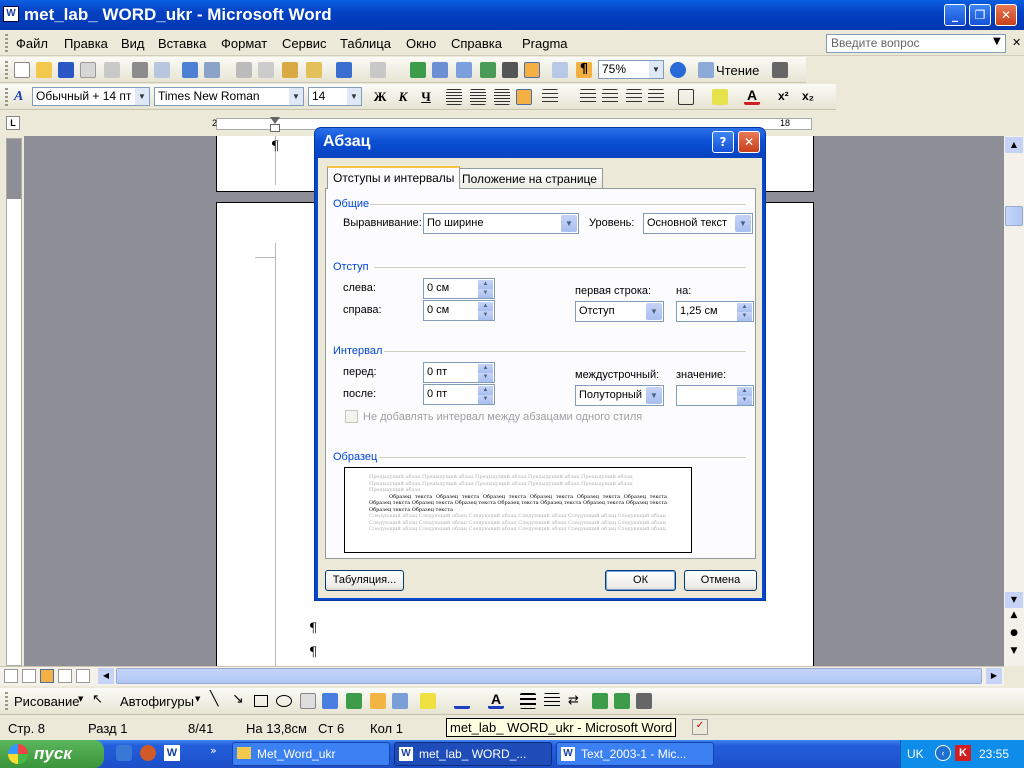  Describe the element at coordinates (529, 178) in the screenshot. I see `tab-line-page-breaks: Положение на странице` at that location.